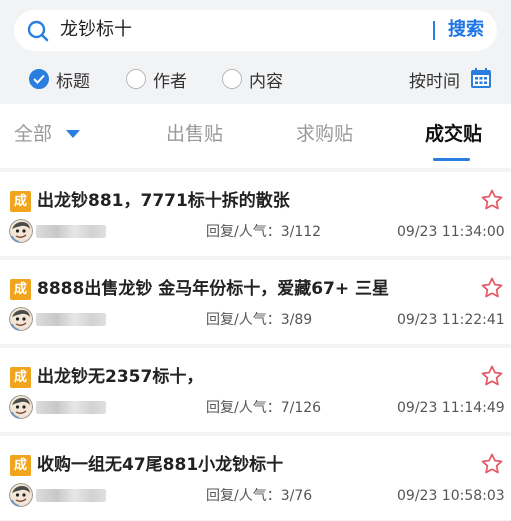 This screenshot has width=511, height=521. I want to click on post-time: 09/23 11:34:00, so click(451, 232).